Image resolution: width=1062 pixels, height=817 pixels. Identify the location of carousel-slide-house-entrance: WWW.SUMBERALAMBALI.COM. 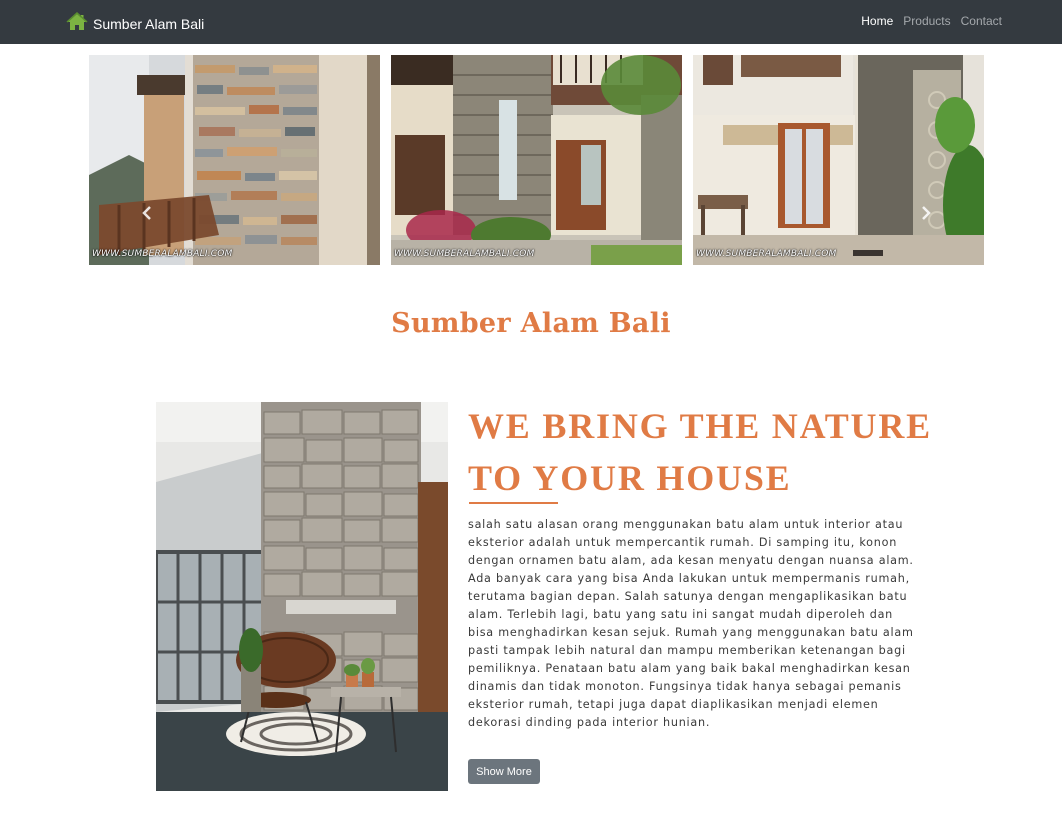
(536, 160).